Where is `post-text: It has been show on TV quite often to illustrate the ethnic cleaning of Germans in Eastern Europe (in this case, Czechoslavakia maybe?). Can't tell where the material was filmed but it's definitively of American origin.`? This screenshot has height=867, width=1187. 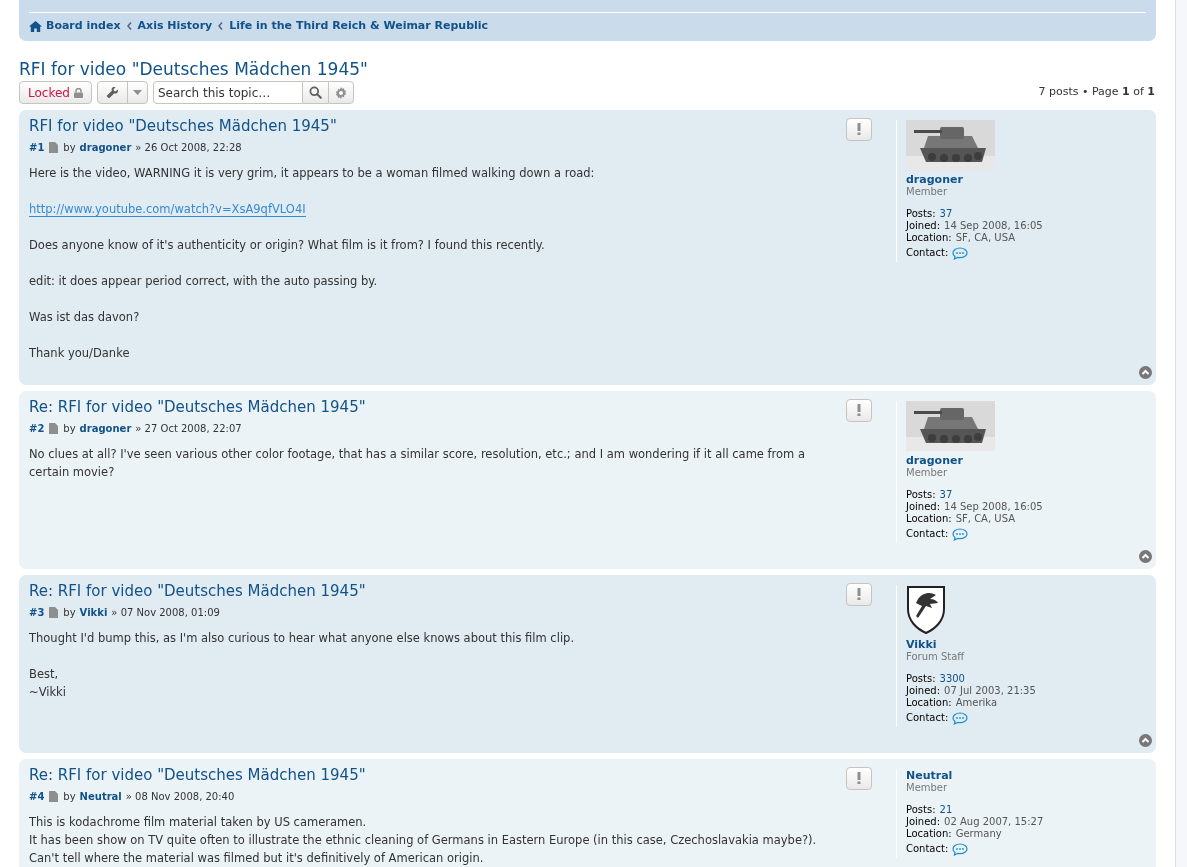
post-text: It has been show on TV quite often to illustrate the ethnic cleaning of Germans in Eastern Europe (in this case, Czechoslavakia maybe?). Can't tell where the material was filmed but it's definitively of American origin. is located at coordinates (423, 849).